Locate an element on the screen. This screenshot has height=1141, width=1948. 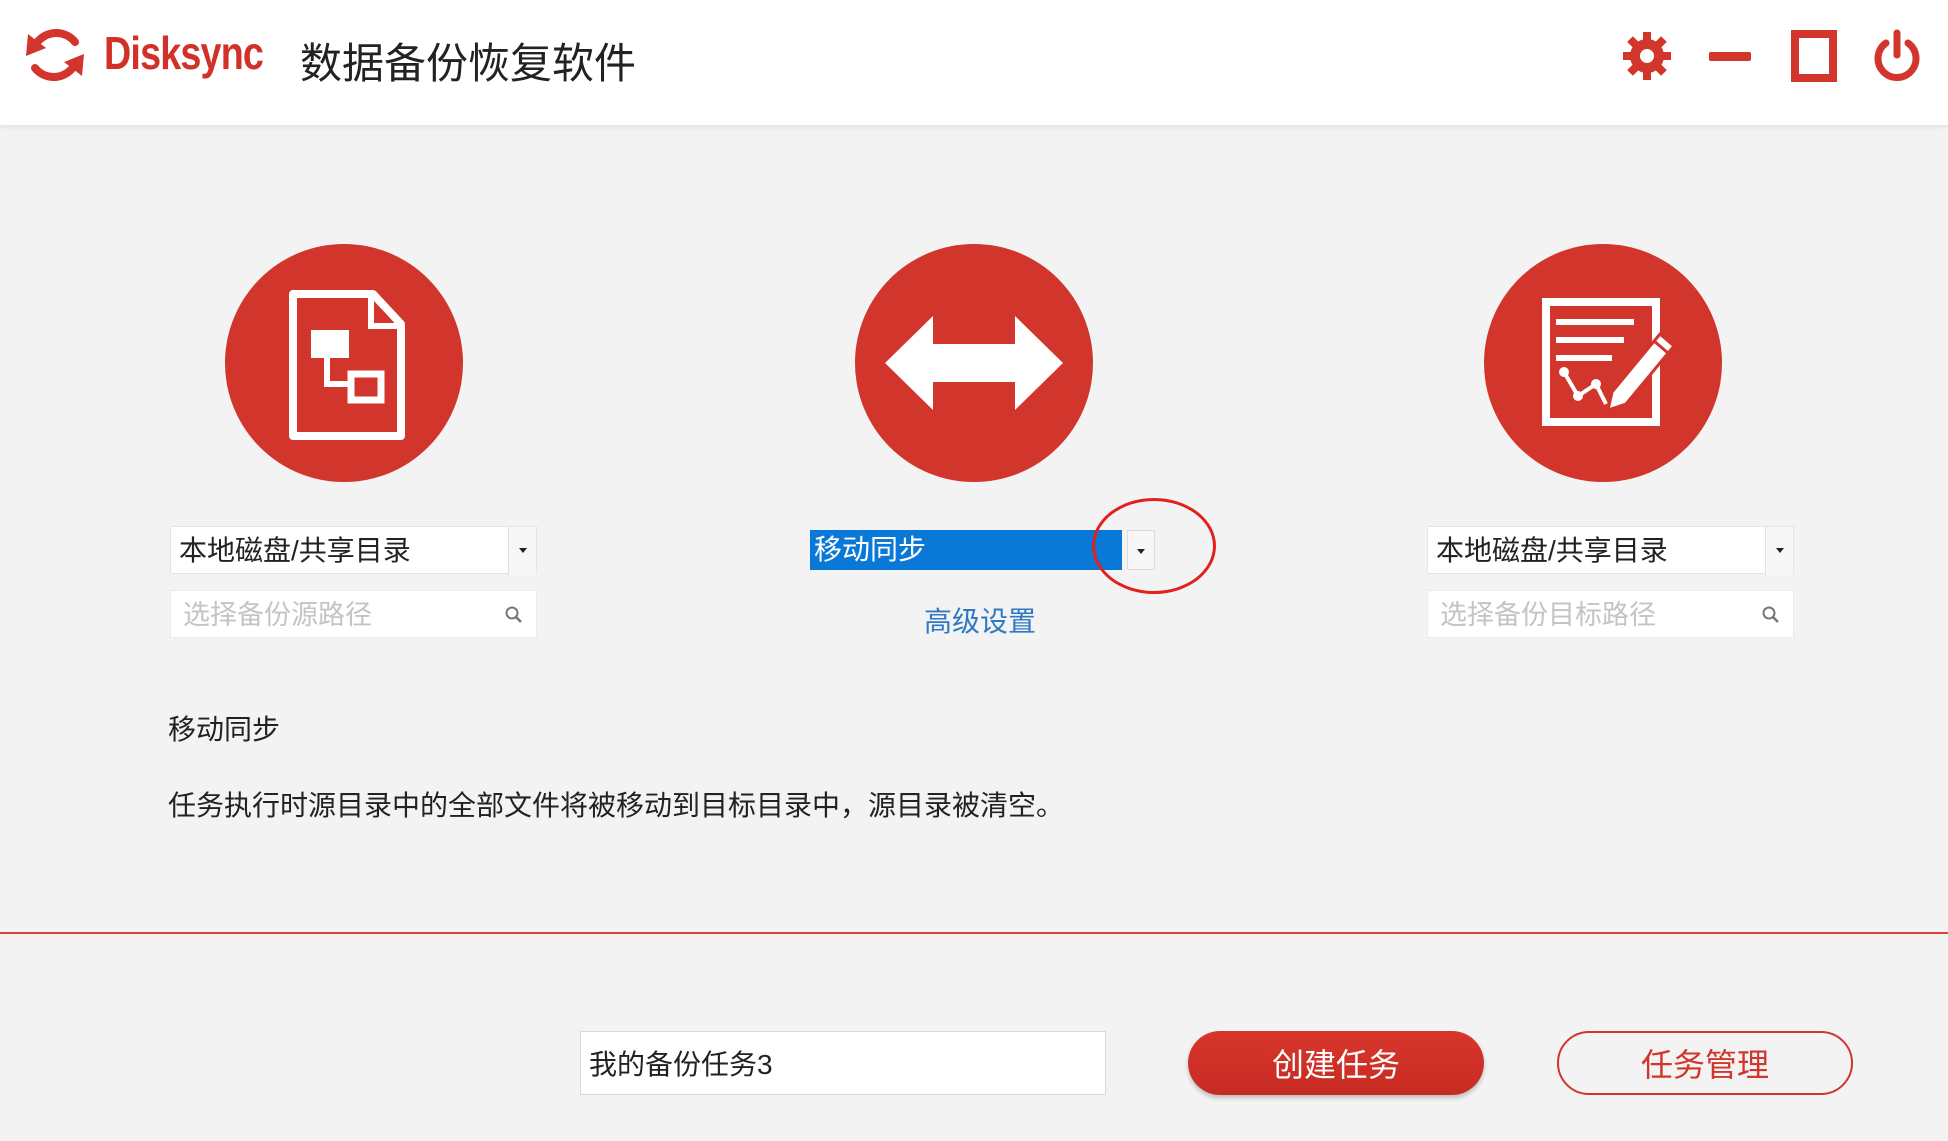
maximize-icon is located at coordinates (1814, 56).